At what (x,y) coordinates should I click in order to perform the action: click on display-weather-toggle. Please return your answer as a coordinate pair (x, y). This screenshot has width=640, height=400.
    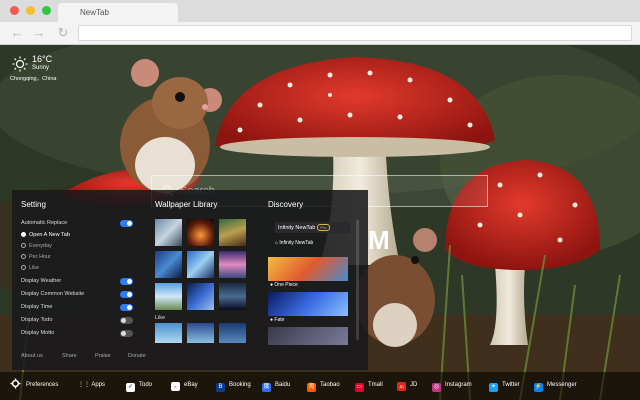
    Looking at the image, I should click on (126, 281).